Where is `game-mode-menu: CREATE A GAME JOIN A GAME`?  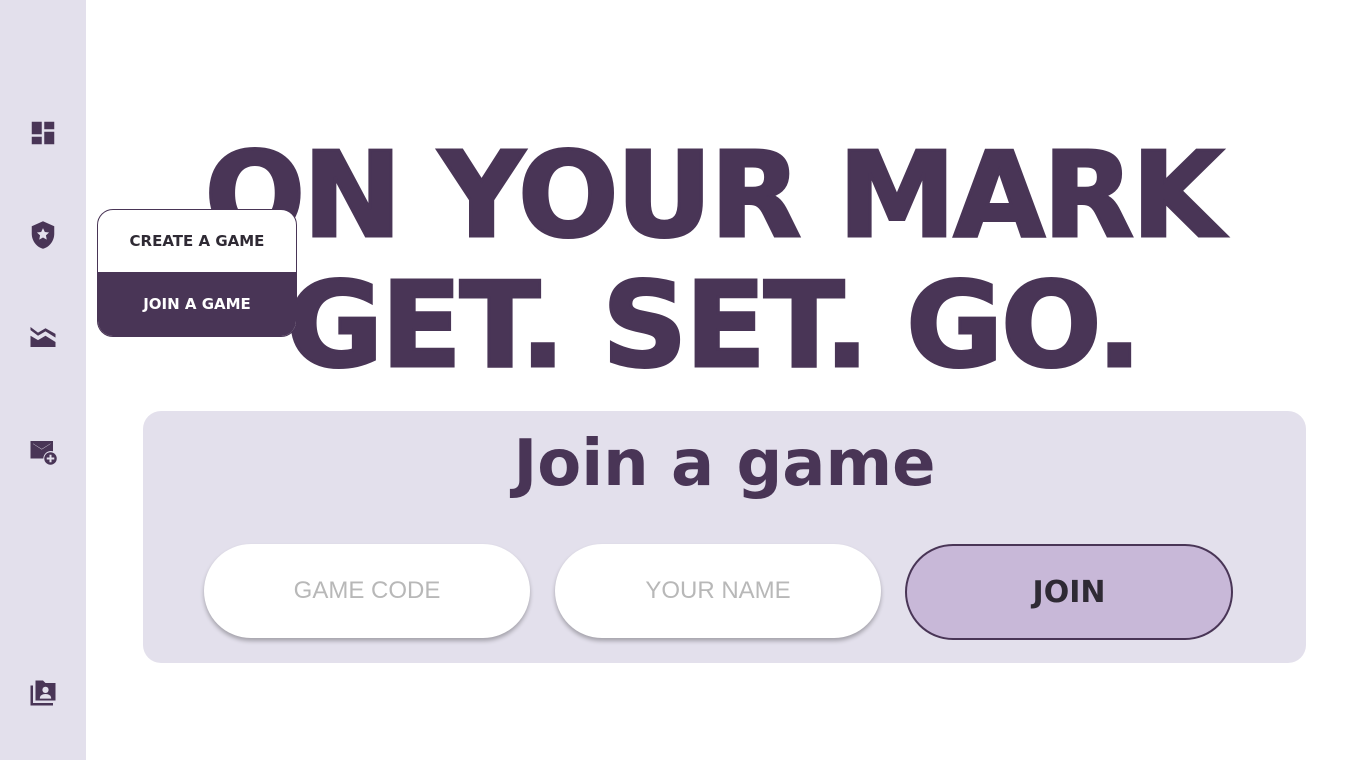
game-mode-menu: CREATE A GAME JOIN A GAME is located at coordinates (197, 273).